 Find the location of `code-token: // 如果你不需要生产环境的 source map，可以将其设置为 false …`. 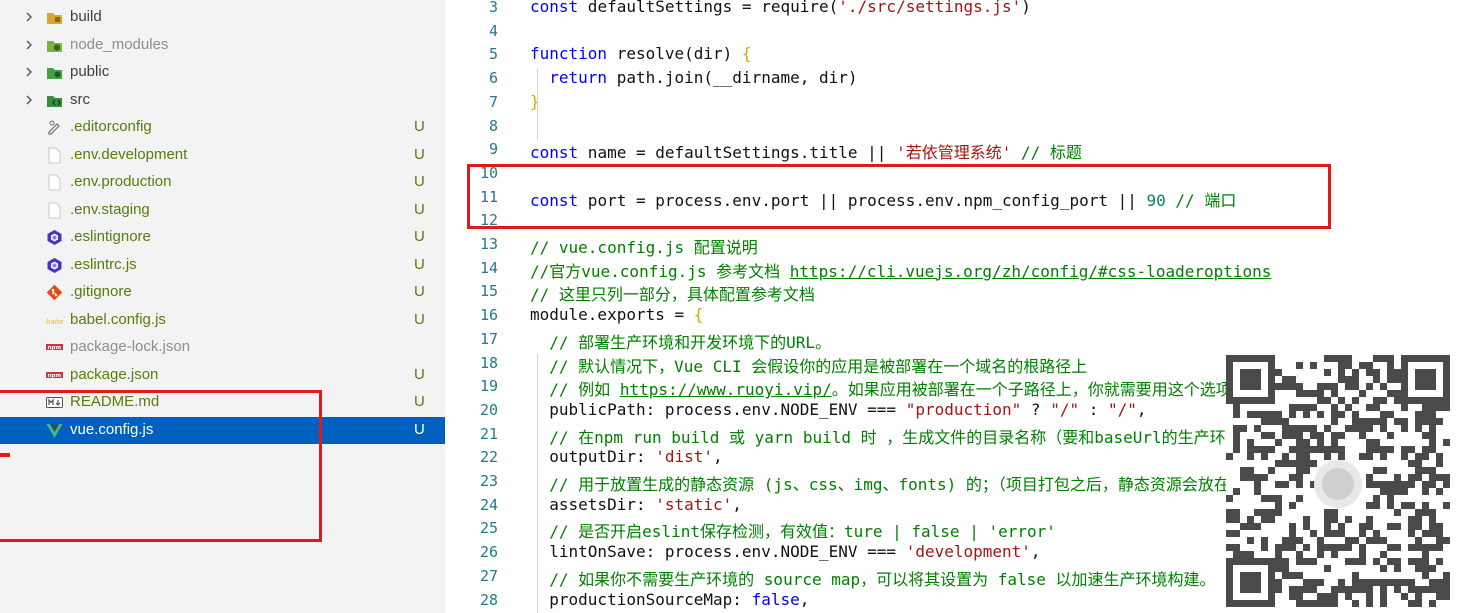

code-token: // 如果你不需要生产环境的 source map，可以将其设置为 false … is located at coordinates (882, 579).